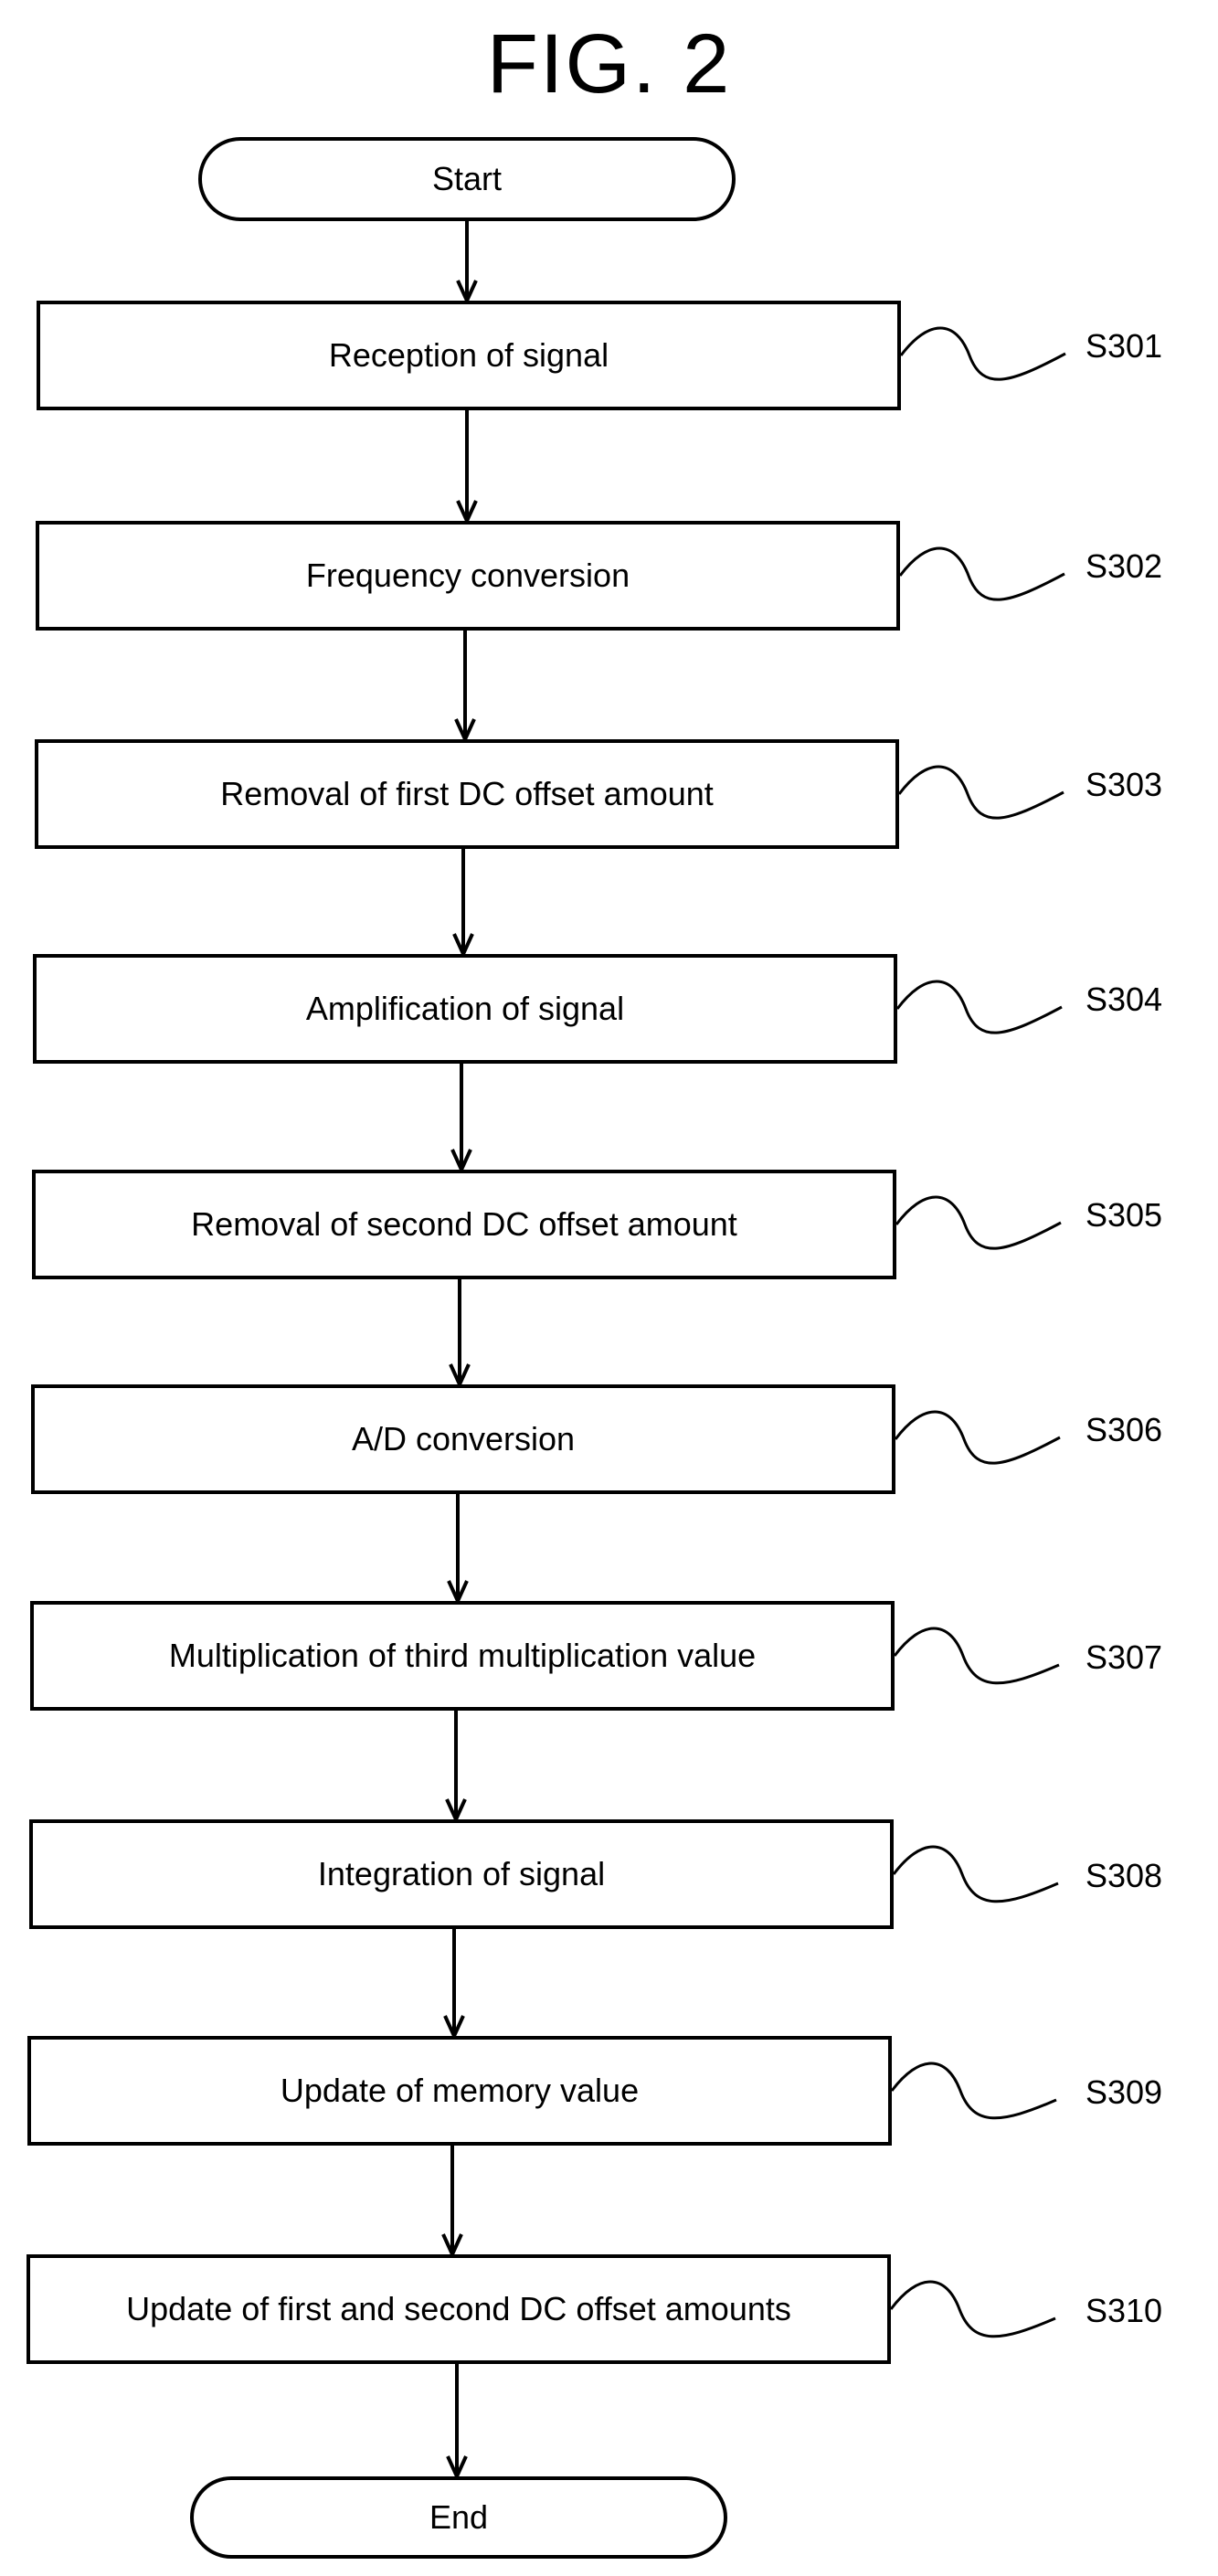  I want to click on step-text: Removal of first DC offset amount, so click(467, 793).